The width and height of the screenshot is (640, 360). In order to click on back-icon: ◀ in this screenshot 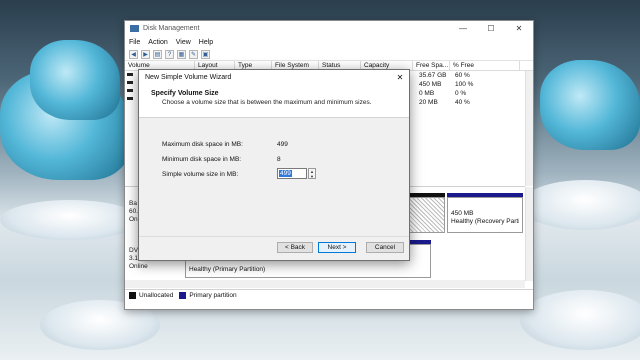, I will do `click(133, 54)`.